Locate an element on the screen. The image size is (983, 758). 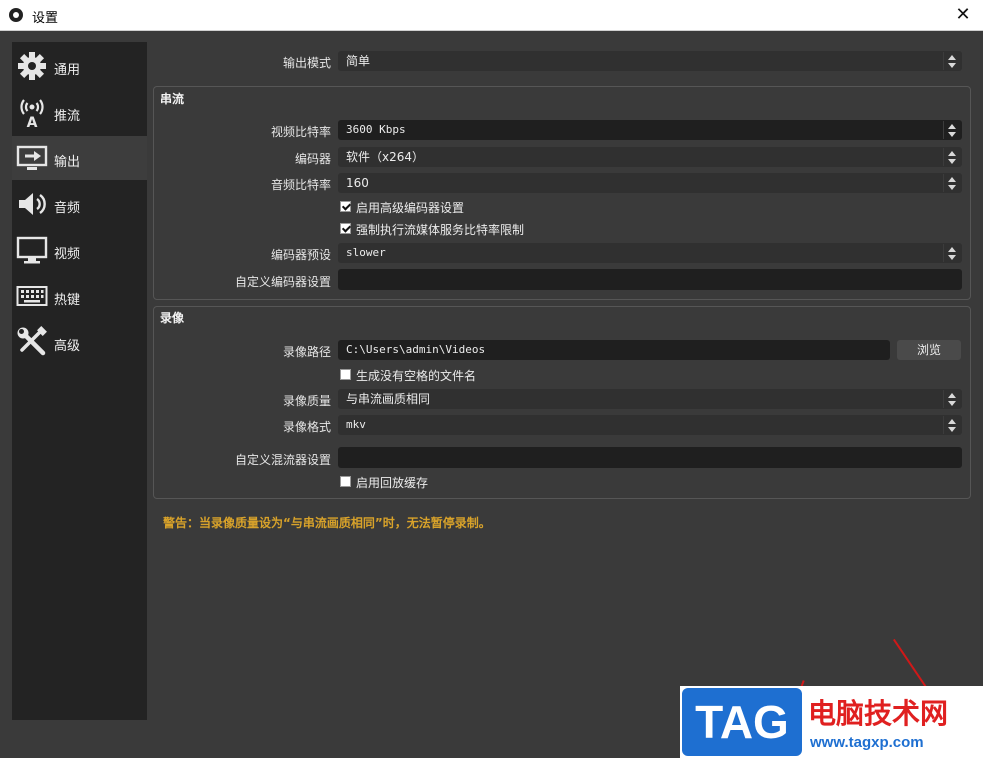
sidebar-item-audio: 音频 is located at coordinates (79, 204).